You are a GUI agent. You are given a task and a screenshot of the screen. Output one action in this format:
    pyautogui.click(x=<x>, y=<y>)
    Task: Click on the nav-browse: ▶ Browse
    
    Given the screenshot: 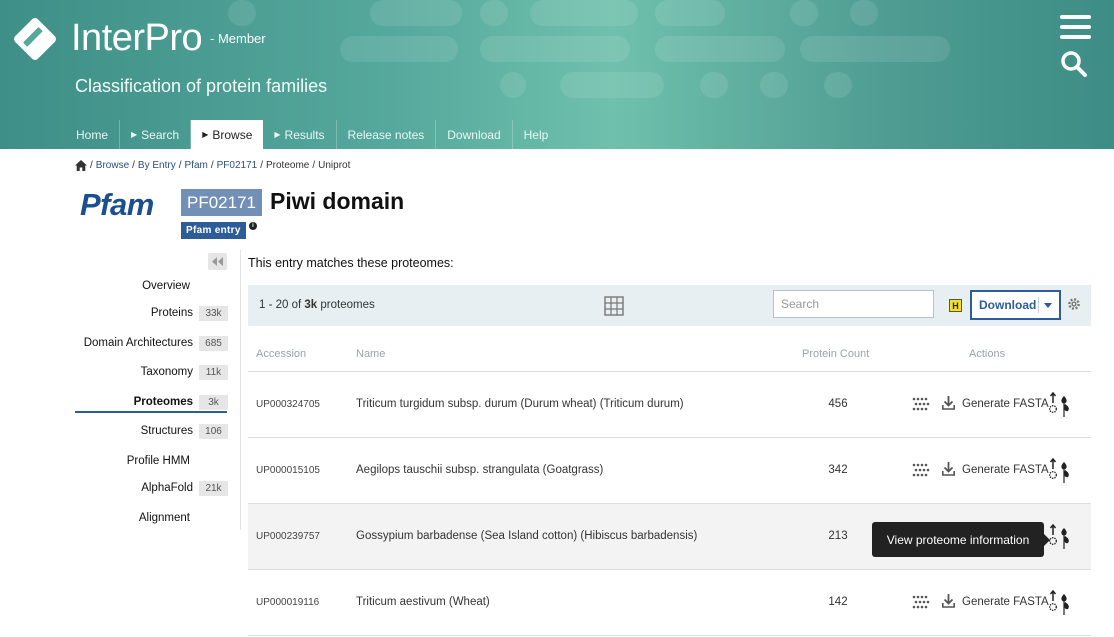 What is the action you would take?
    pyautogui.click(x=227, y=134)
    